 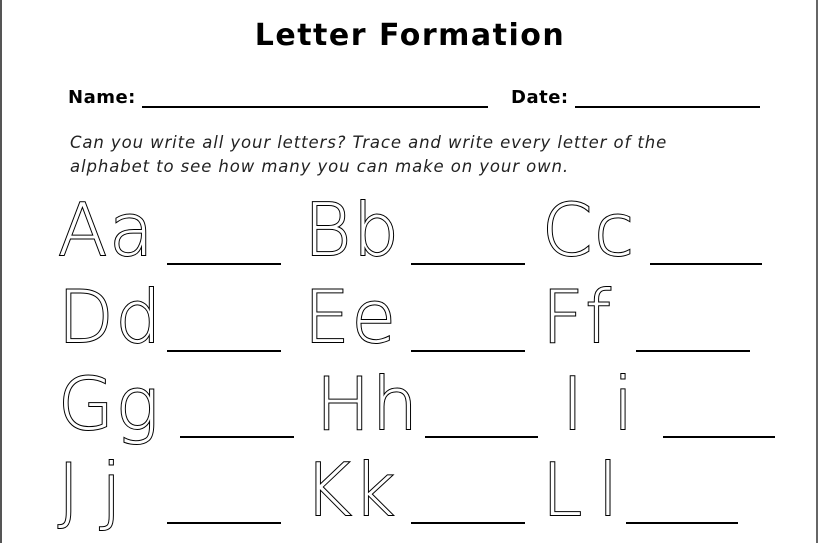 What do you see at coordinates (682, 523) in the screenshot?
I see `write-line-ll` at bounding box center [682, 523].